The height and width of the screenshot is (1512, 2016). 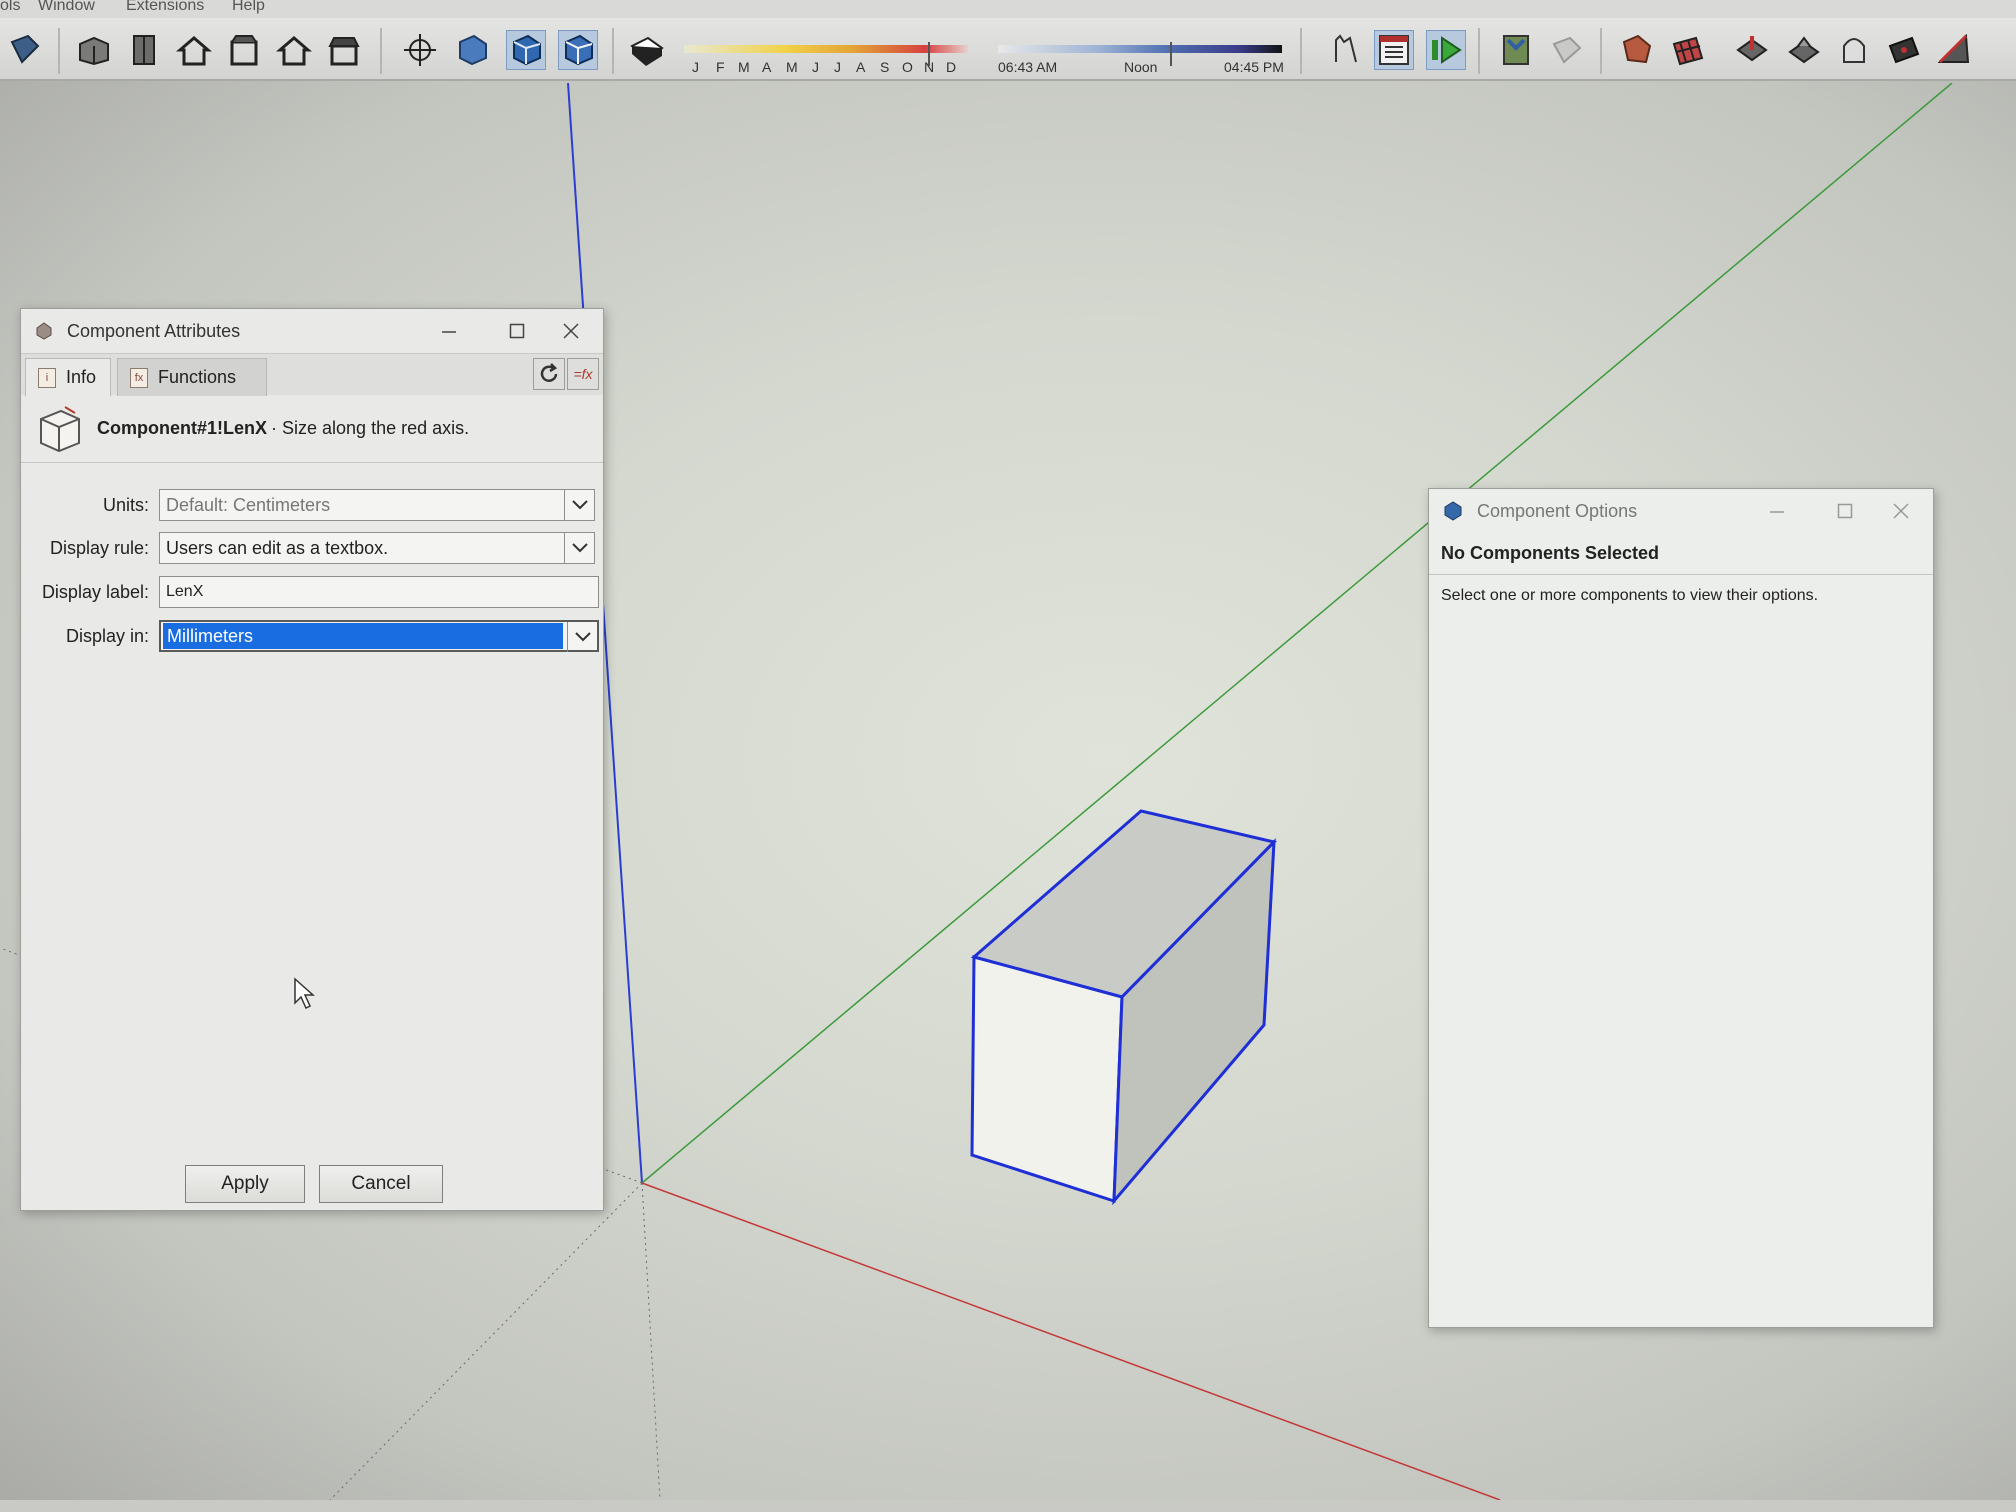 What do you see at coordinates (94, 50) in the screenshot?
I see `iso-view-icon` at bounding box center [94, 50].